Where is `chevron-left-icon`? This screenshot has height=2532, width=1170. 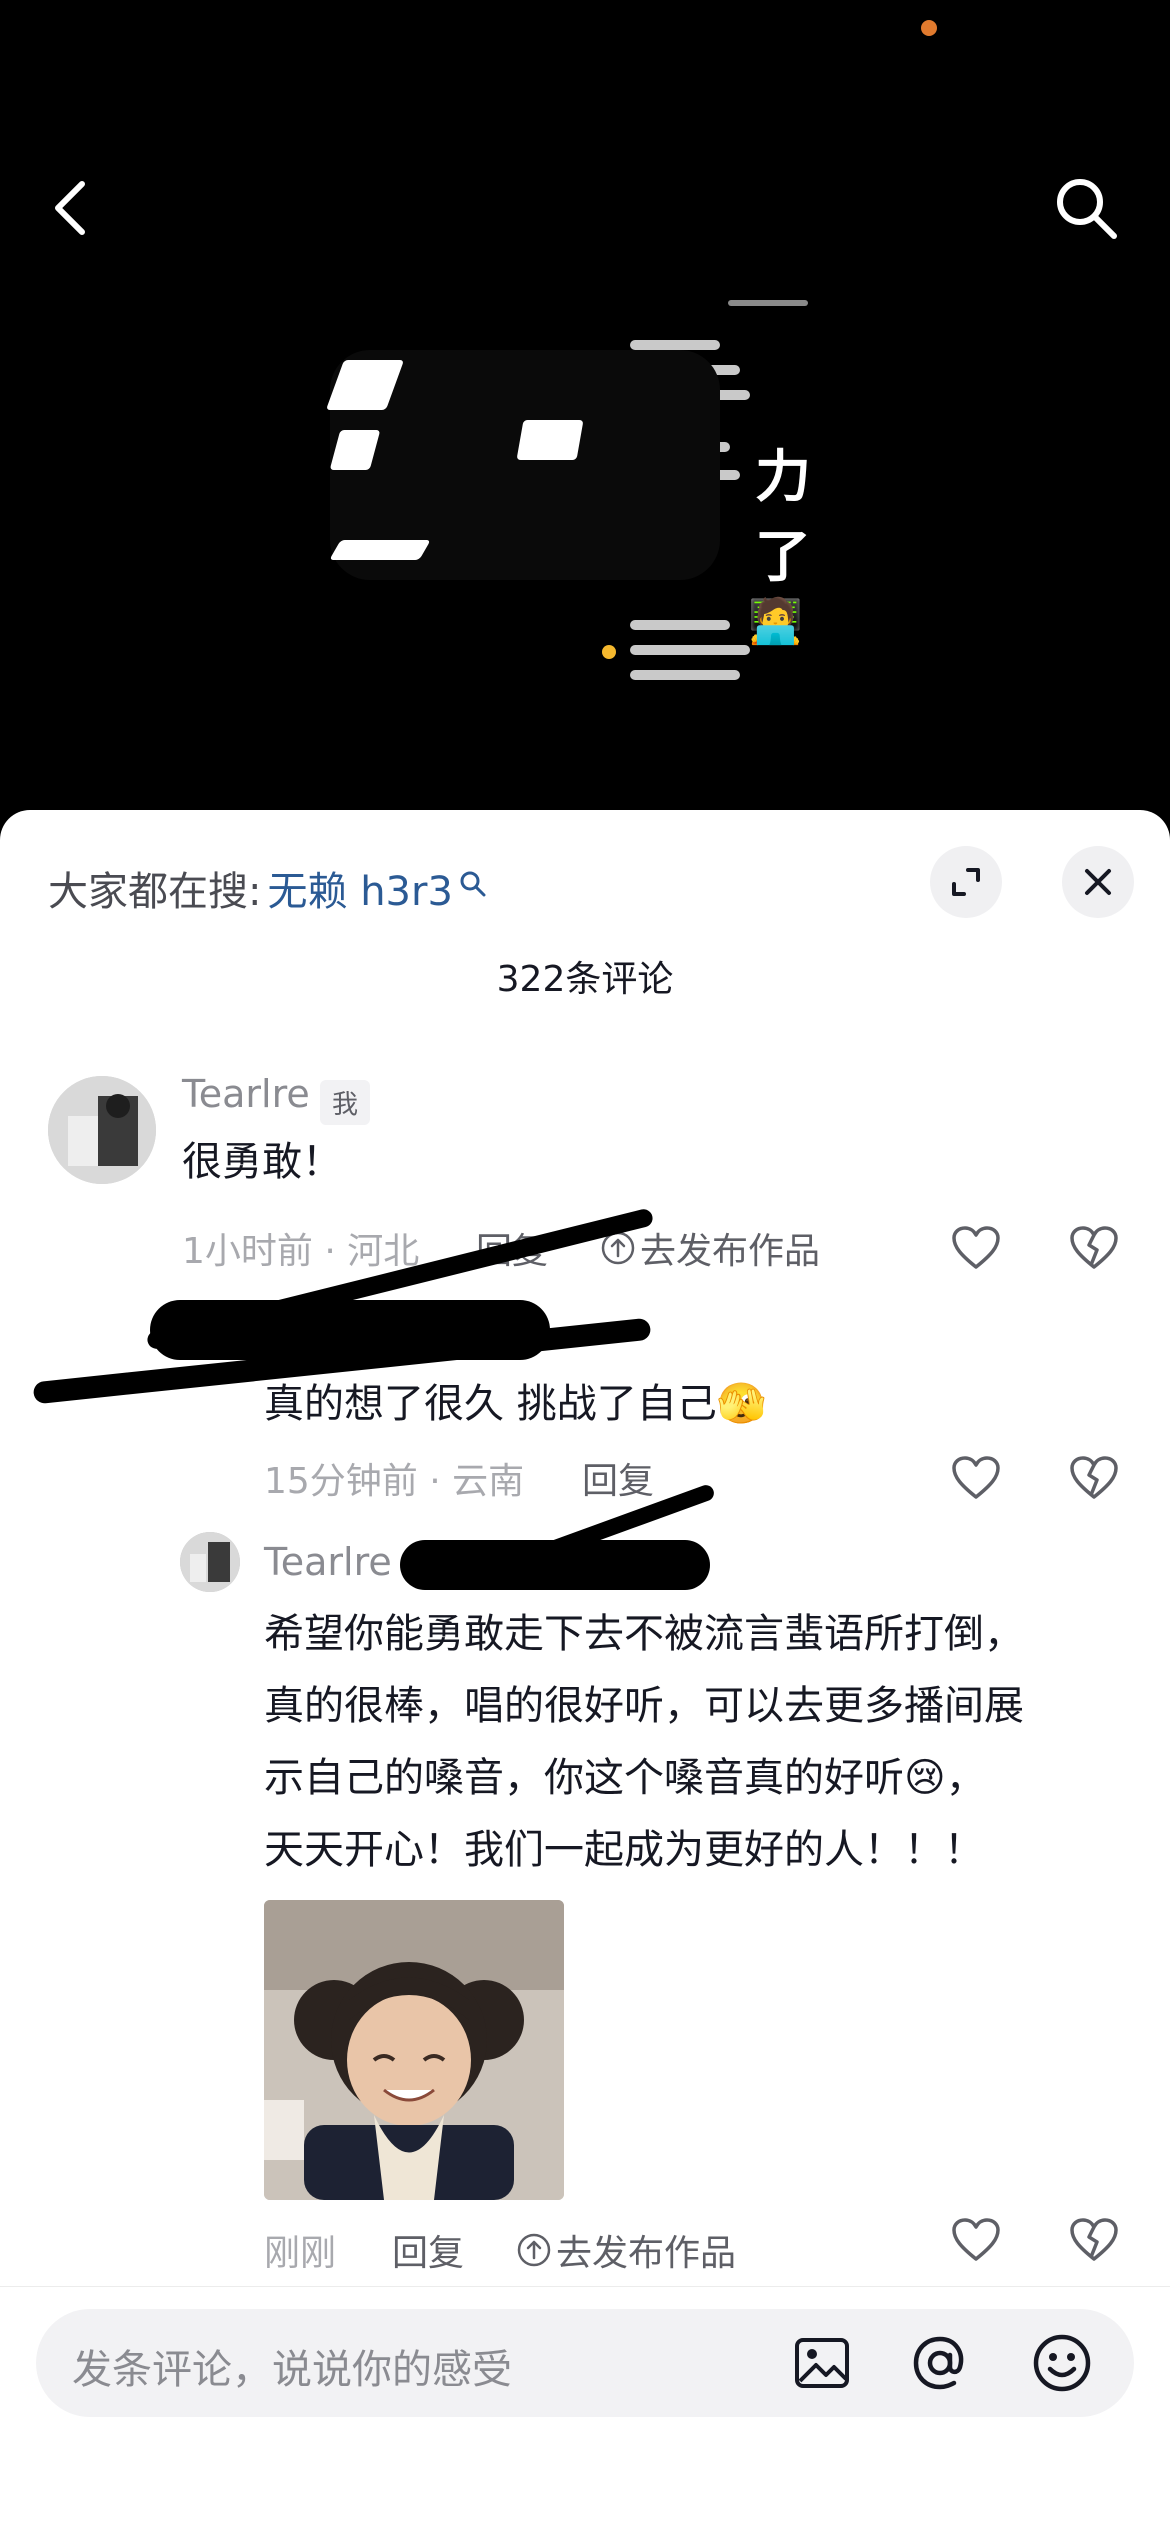 chevron-left-icon is located at coordinates (70, 208).